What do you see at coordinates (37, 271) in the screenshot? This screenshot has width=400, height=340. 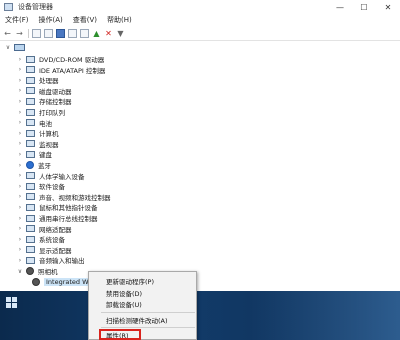 I see `tree-category: ∨ 照相机` at bounding box center [37, 271].